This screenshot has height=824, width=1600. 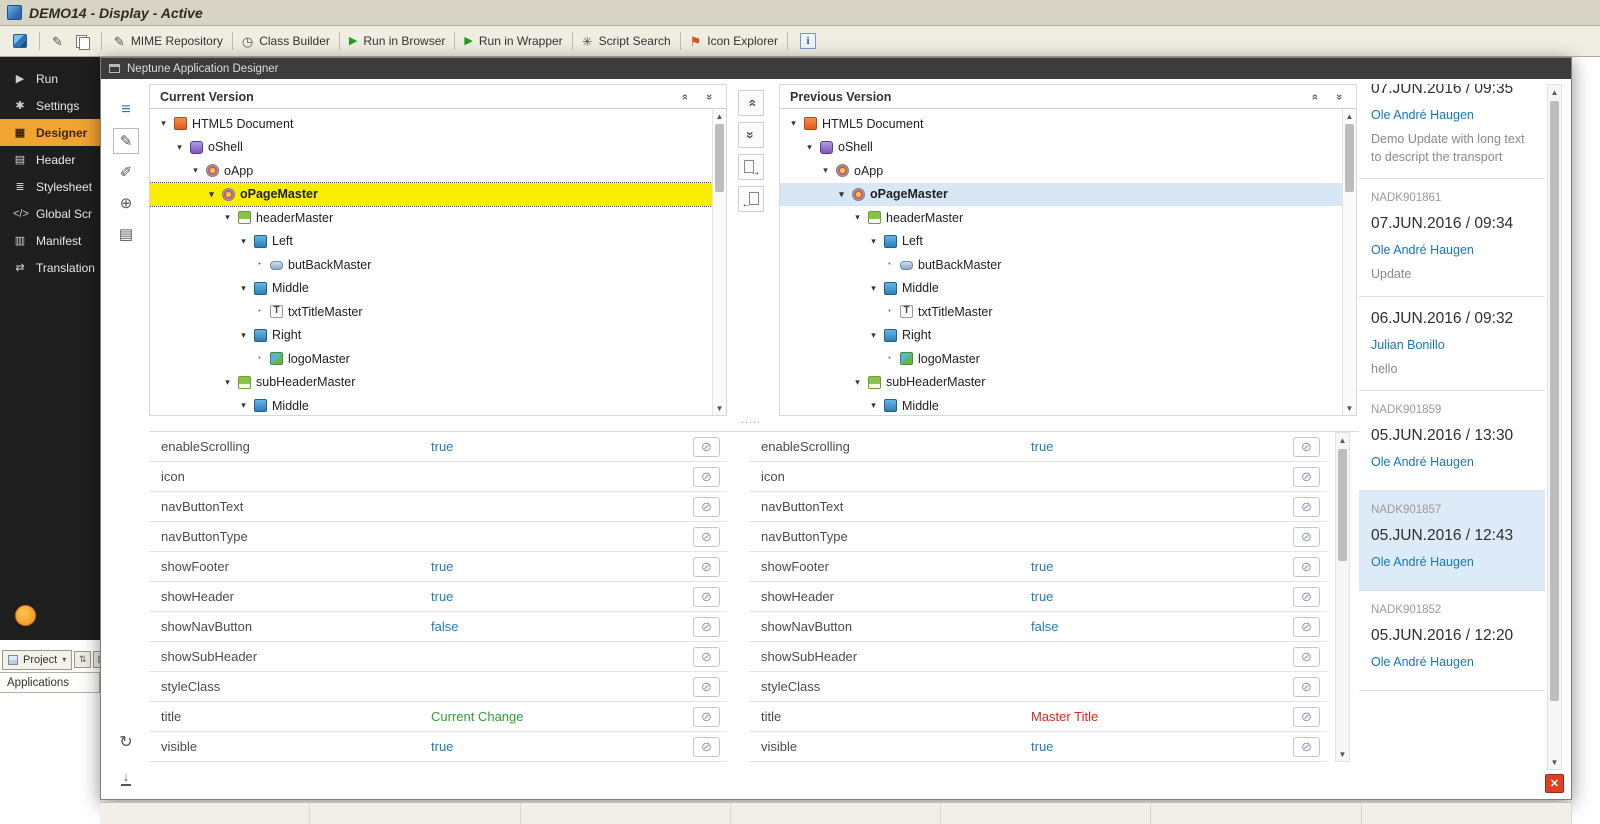 I want to click on author-link: Julian Bonillo, so click(x=1452, y=345).